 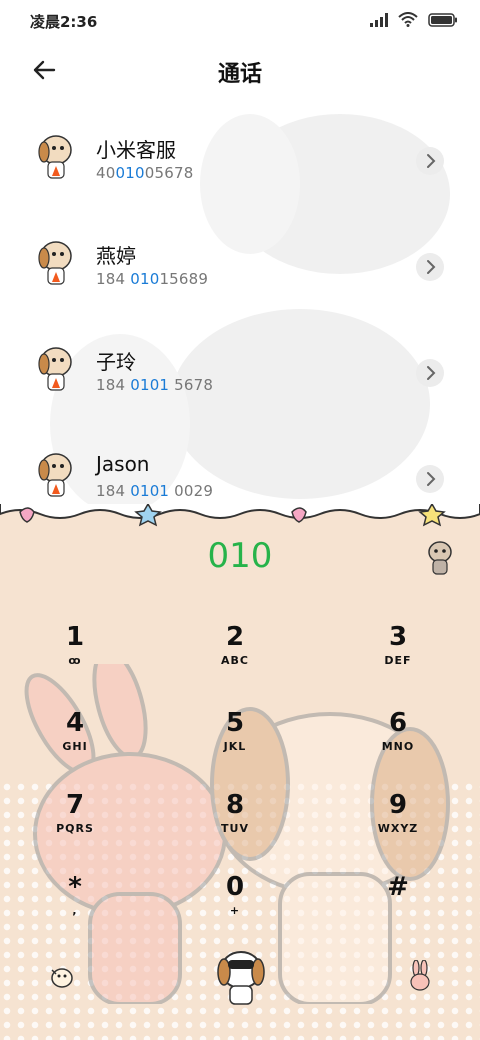 I want to click on bunny-menu-icon, so click(x=420, y=976).